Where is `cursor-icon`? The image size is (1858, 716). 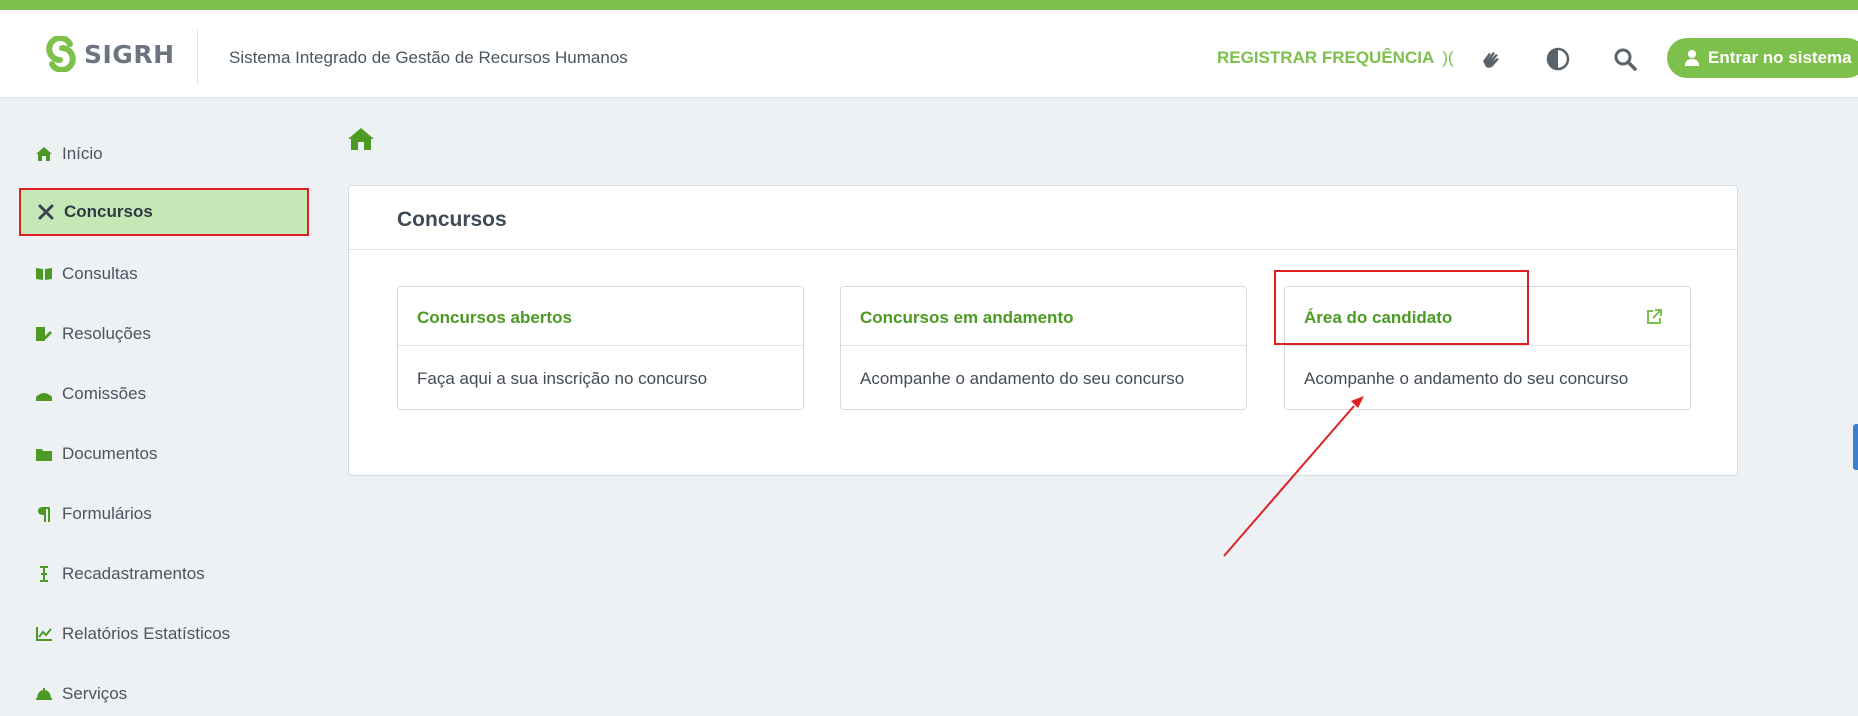
cursor-icon is located at coordinates (44, 574).